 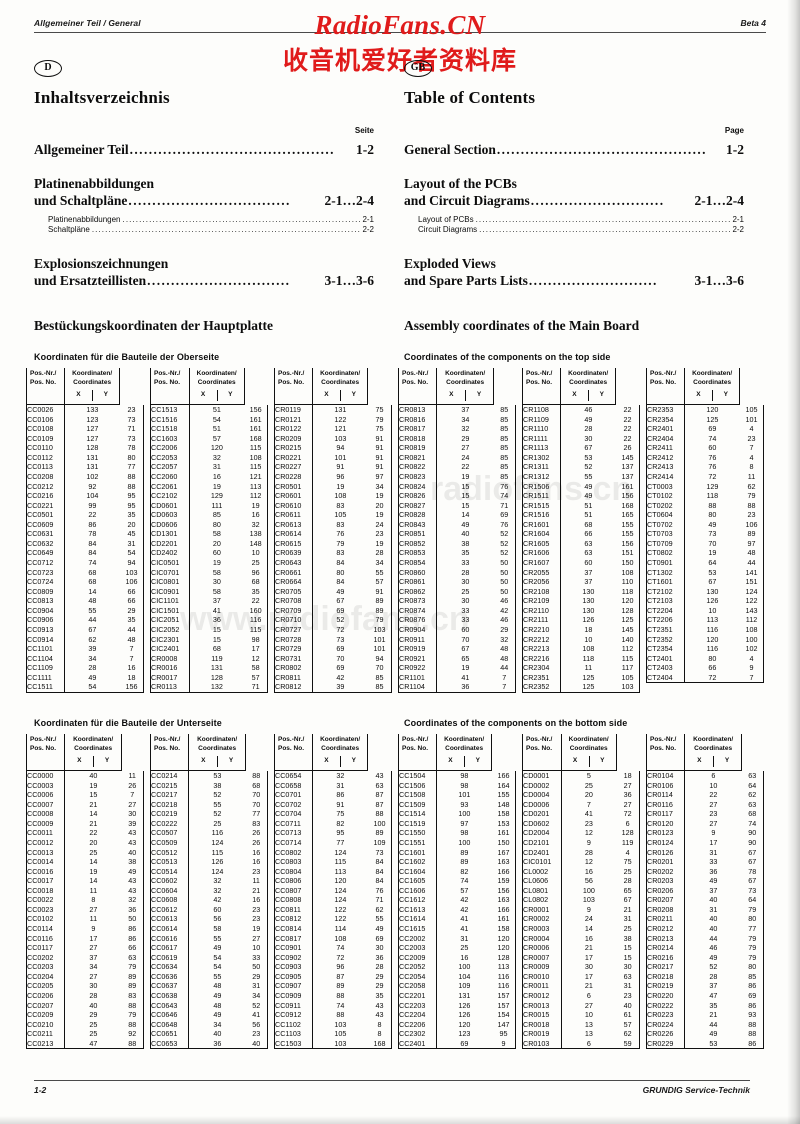 What do you see at coordinates (85, 919) in the screenshot?
I see `table-row: CC0102 11 50` at bounding box center [85, 919].